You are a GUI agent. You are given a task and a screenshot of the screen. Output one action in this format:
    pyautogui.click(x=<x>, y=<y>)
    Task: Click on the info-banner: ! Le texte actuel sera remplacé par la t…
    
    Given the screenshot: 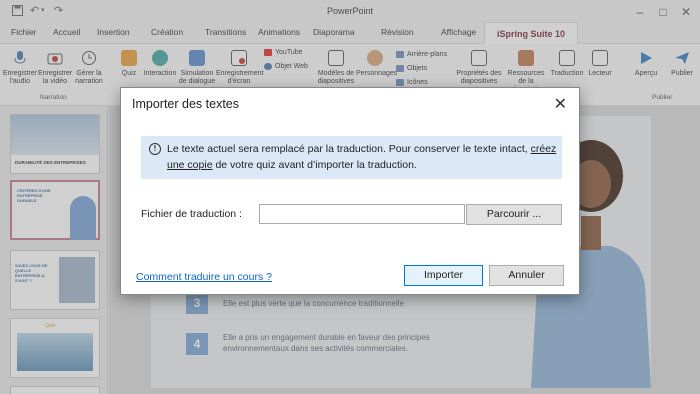 What is the action you would take?
    pyautogui.click(x=351, y=157)
    